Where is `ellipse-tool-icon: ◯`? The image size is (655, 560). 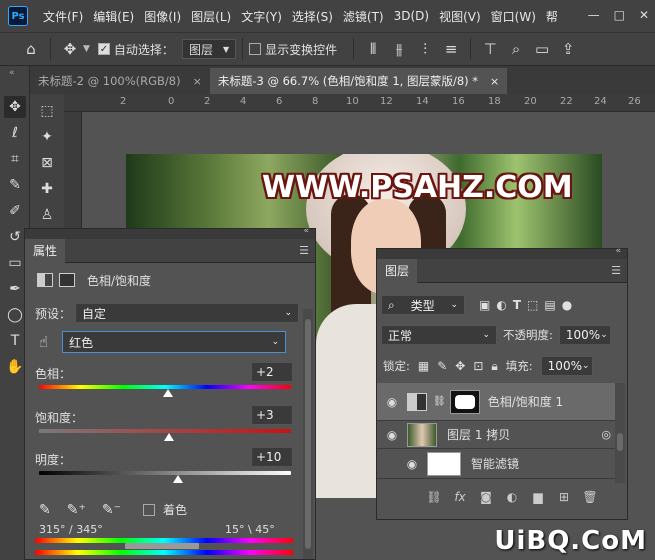
ellipse-tool-icon: ◯ is located at coordinates (15, 315).